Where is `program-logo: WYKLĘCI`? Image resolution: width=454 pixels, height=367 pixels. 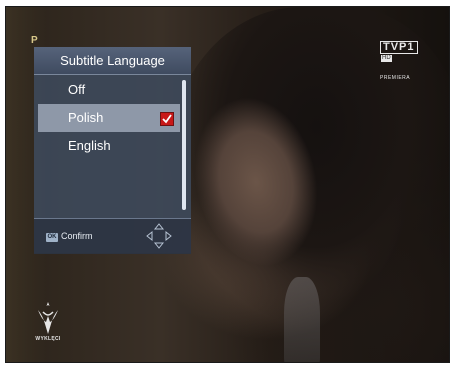
program-logo: WYKLĘCI is located at coordinates (48, 325).